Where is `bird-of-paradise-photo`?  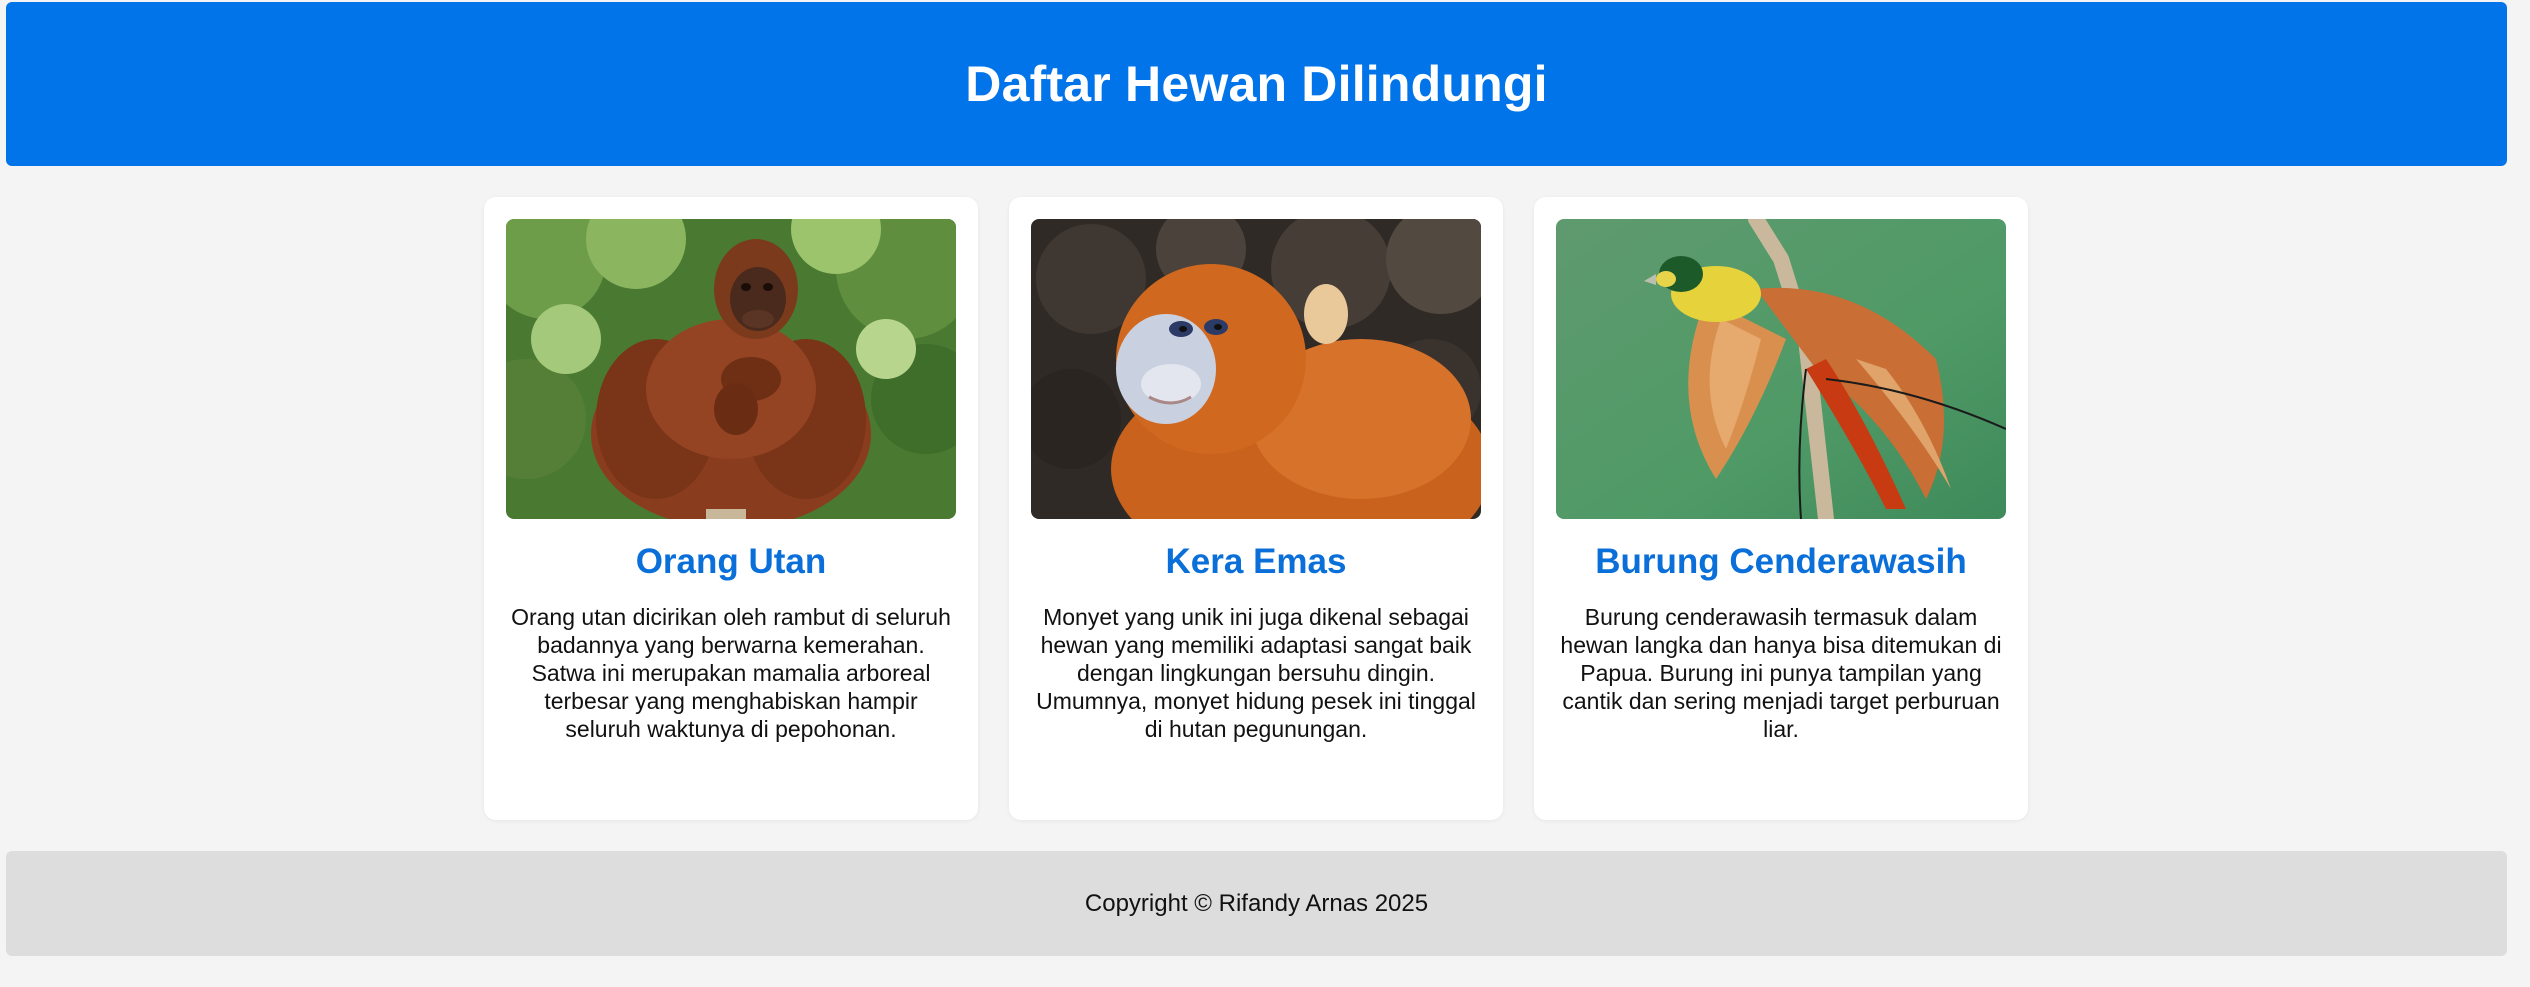 bird-of-paradise-photo is located at coordinates (1781, 369).